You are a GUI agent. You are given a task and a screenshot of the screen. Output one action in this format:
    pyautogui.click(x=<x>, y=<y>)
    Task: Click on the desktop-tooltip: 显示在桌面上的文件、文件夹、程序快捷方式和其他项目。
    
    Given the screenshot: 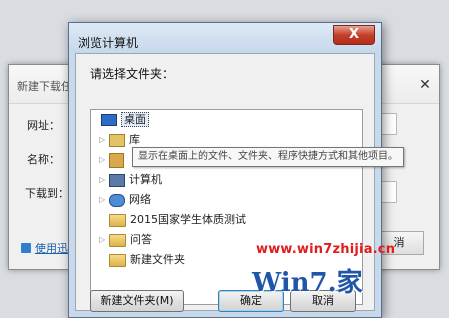 What is the action you would take?
    pyautogui.click(x=268, y=157)
    